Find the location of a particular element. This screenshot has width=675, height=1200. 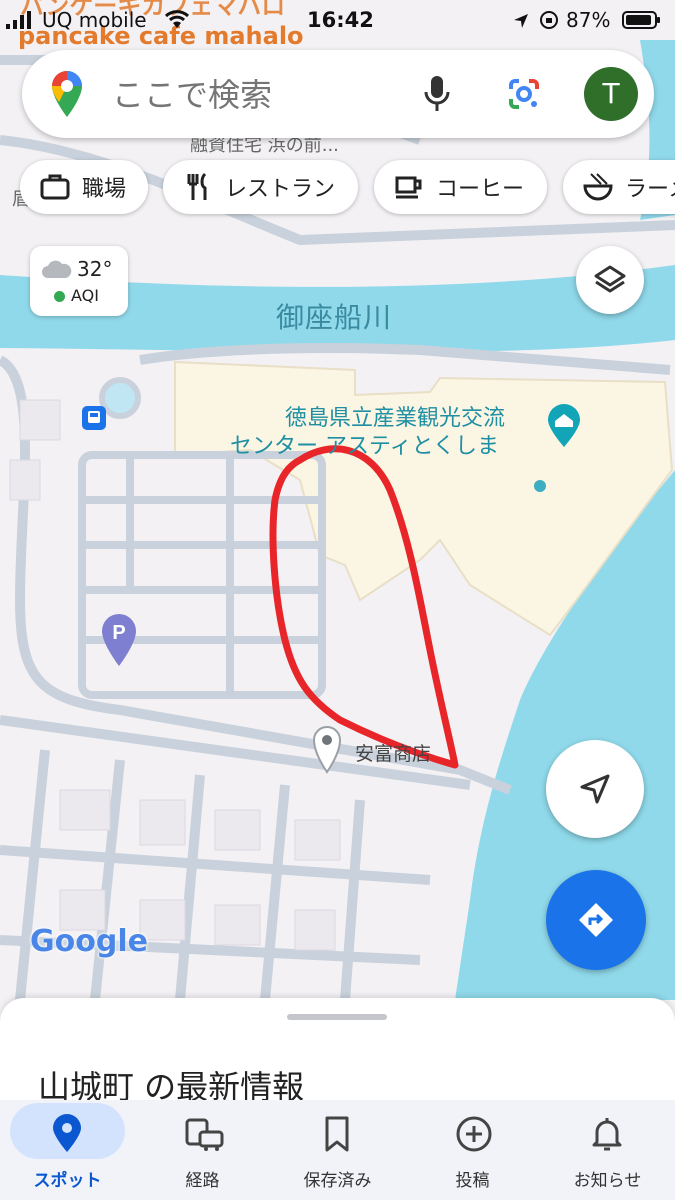

maps-logo-icon is located at coordinates (67, 96).